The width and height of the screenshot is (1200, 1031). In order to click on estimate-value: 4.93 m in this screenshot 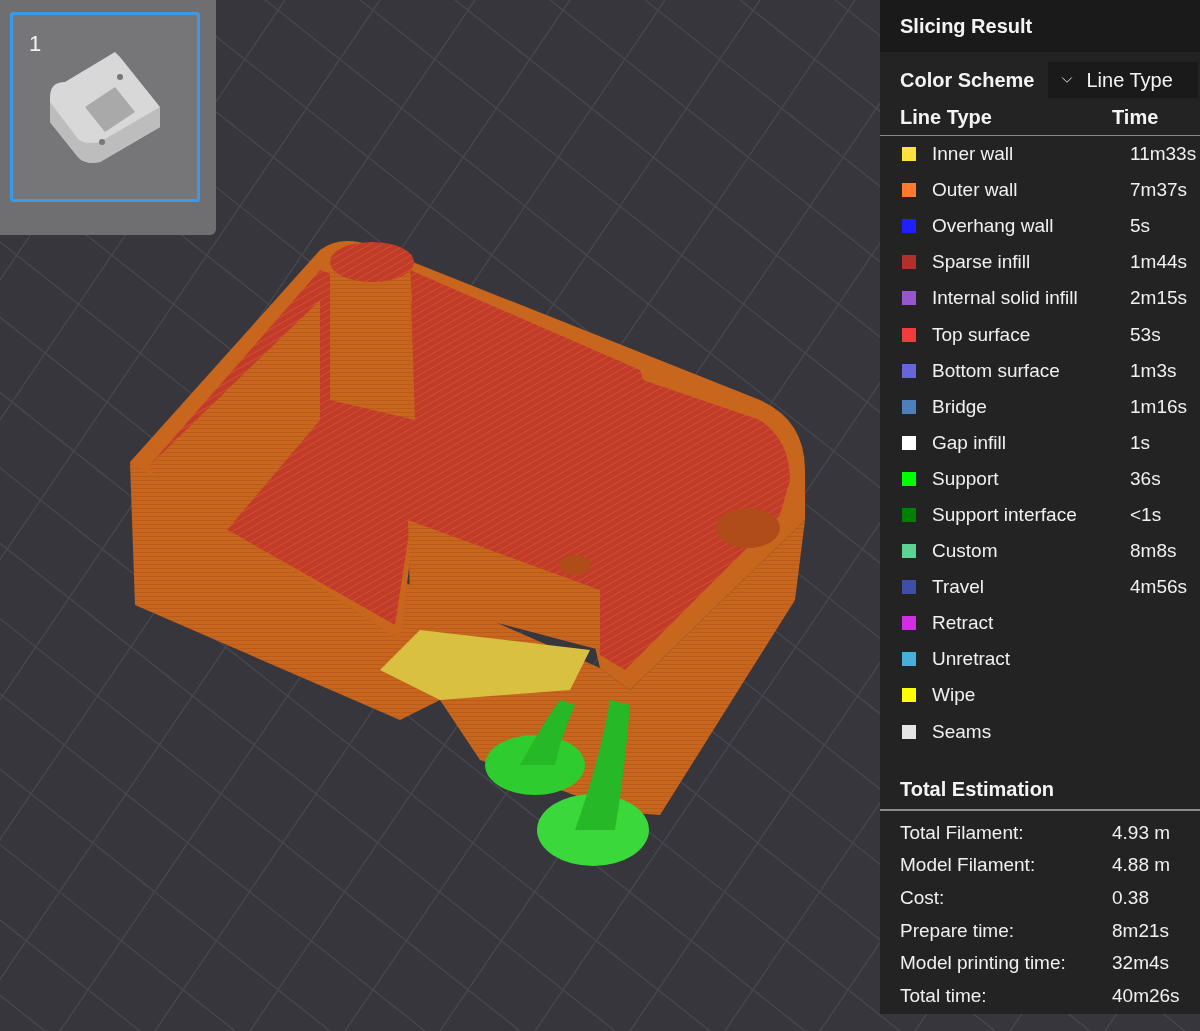, I will do `click(1142, 832)`.